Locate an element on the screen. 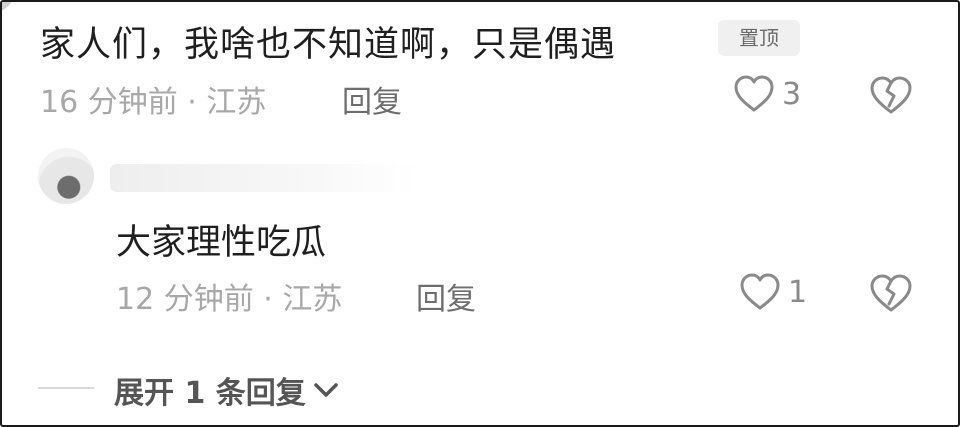 The height and width of the screenshot is (427, 960). dislike-button is located at coordinates (891, 97).